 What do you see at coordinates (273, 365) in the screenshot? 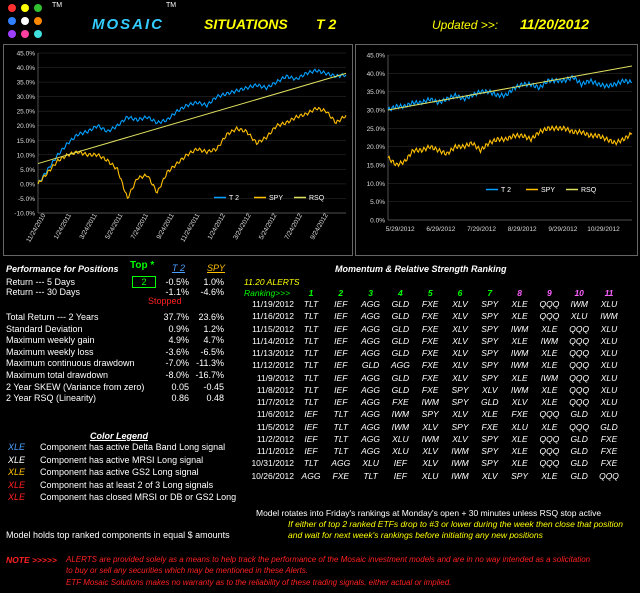
I see `ranking-date: 11/12/2012` at bounding box center [273, 365].